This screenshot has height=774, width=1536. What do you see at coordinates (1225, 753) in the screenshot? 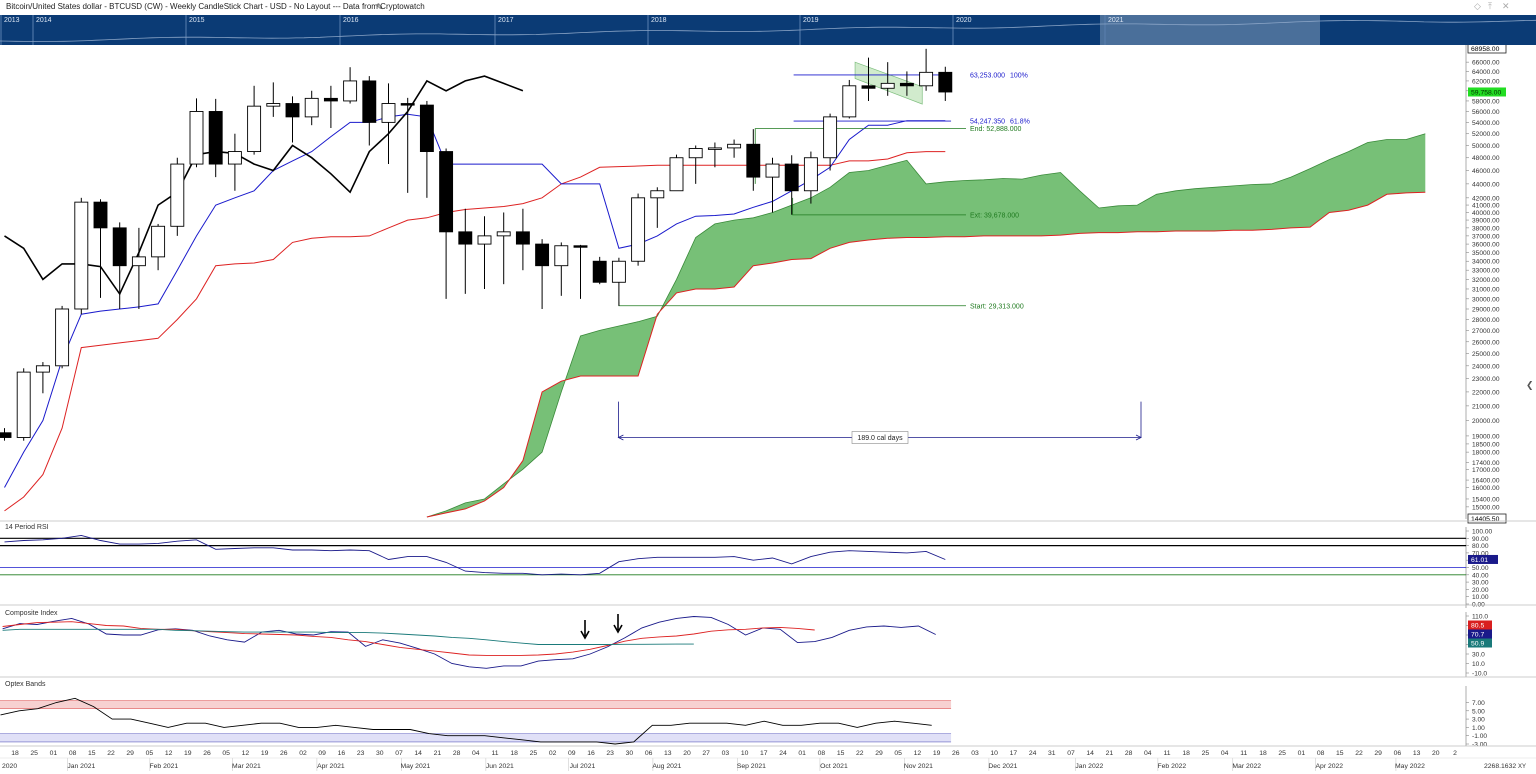
I see `date-axis-week-label: 04` at bounding box center [1225, 753].